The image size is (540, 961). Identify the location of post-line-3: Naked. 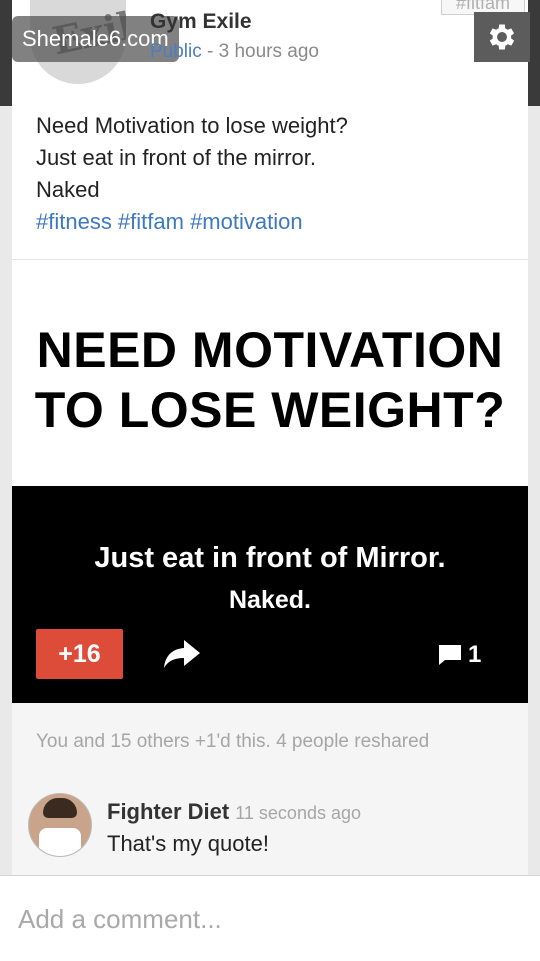
(68, 189).